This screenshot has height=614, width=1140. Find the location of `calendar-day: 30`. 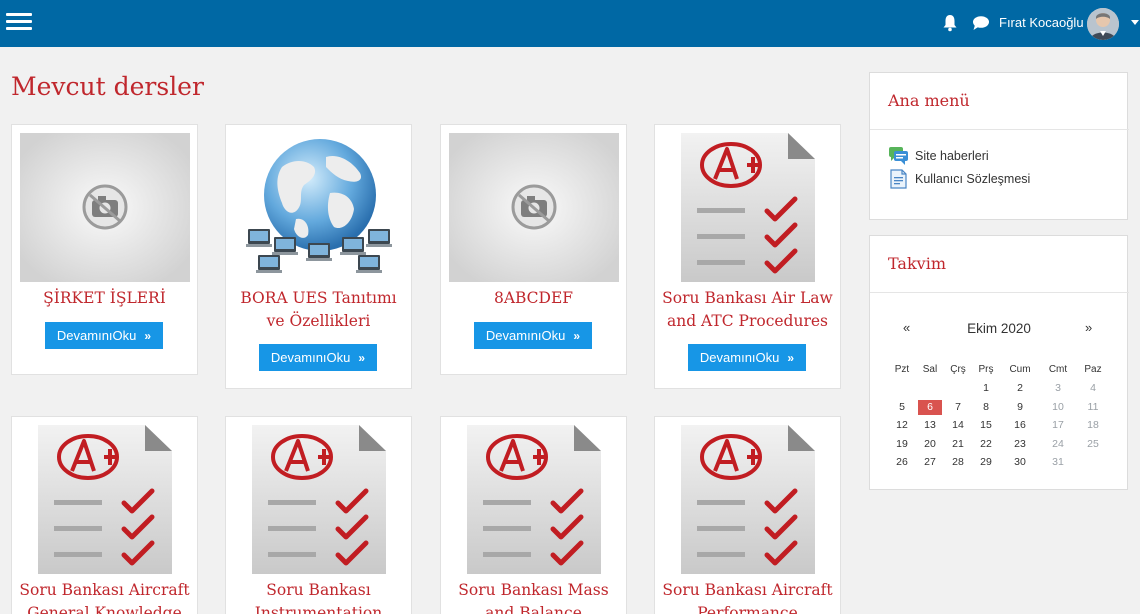

calendar-day: 30 is located at coordinates (1020, 462).